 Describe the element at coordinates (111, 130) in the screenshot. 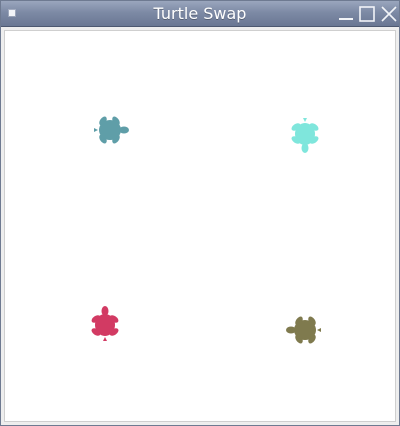

I see `turtle-teal` at that location.